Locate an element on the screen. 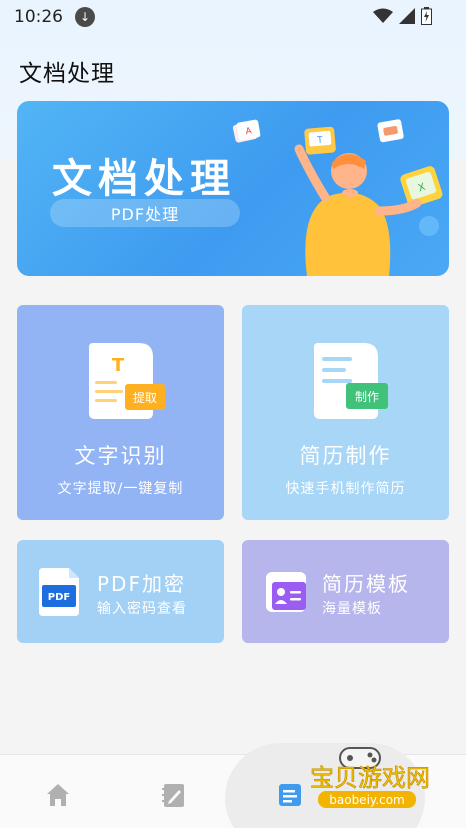 This screenshot has width=466, height=828. watermark-logo: 宝贝游戏网 baobeiy.com is located at coordinates (370, 777).